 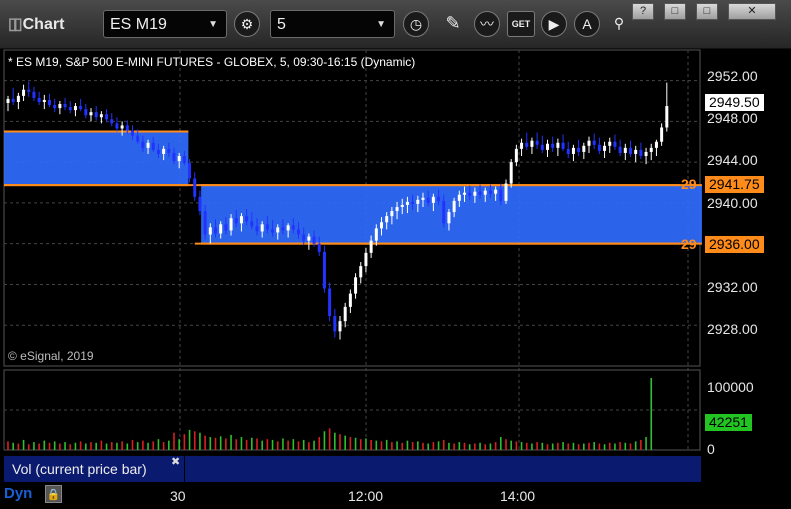 What do you see at coordinates (518, 496) in the screenshot?
I see `time-tick: 14:00` at bounding box center [518, 496].